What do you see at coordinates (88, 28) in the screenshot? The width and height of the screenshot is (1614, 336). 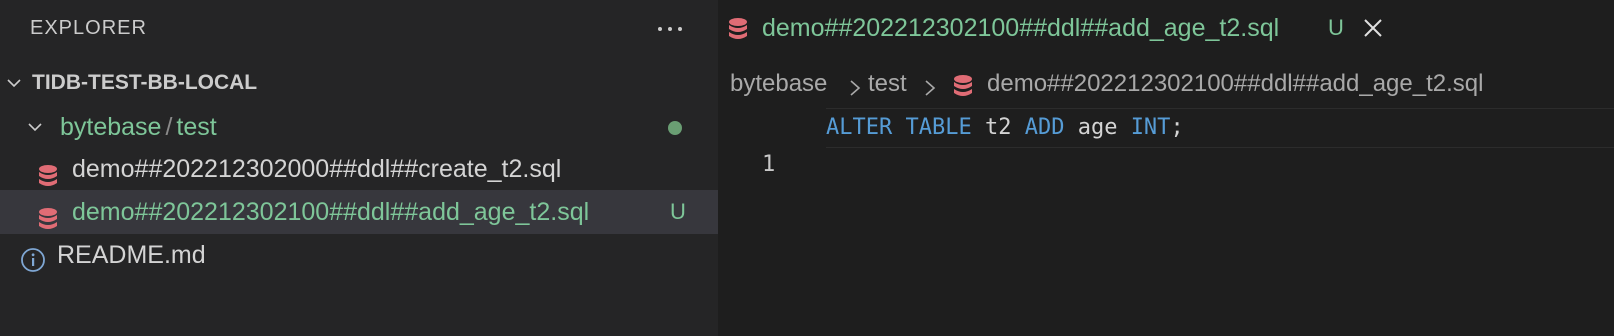 I see `explorer-title: EXPLORER` at bounding box center [88, 28].